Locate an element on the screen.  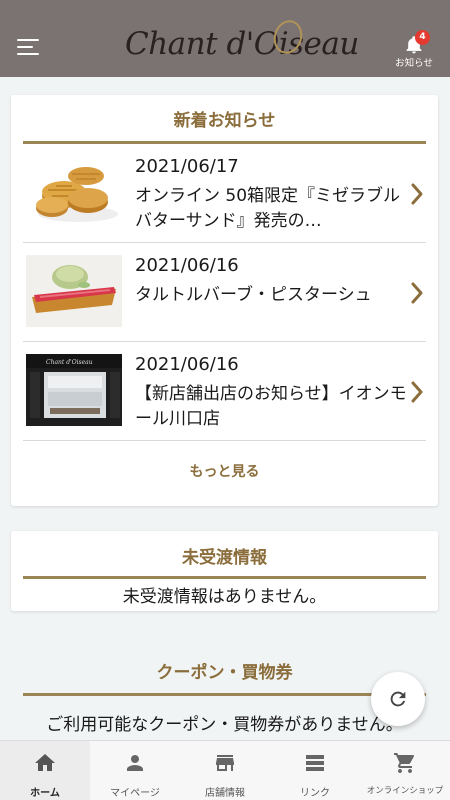
app-header: Chant d'Oiseau 4 お知らせ is located at coordinates (225, 38).